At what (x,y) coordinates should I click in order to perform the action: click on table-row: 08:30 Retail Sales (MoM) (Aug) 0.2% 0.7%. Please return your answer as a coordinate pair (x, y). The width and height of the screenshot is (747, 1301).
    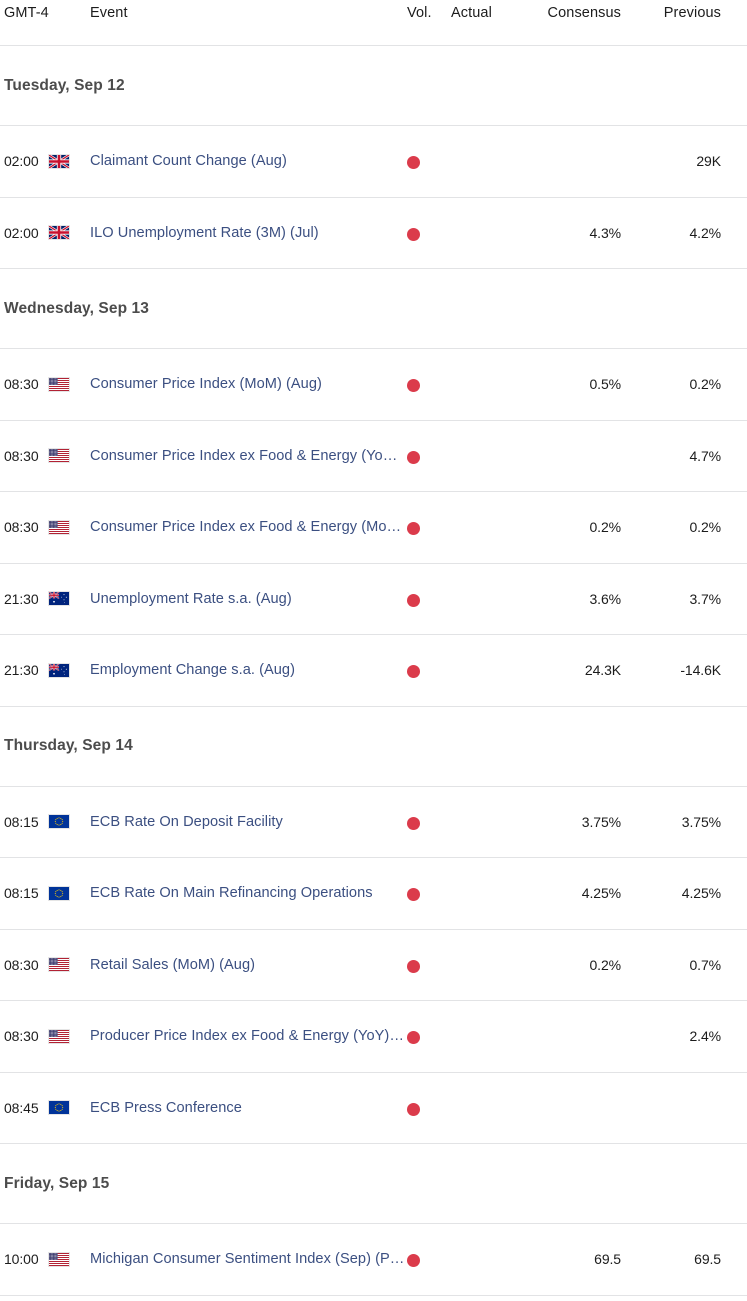
    Looking at the image, I should click on (373, 965).